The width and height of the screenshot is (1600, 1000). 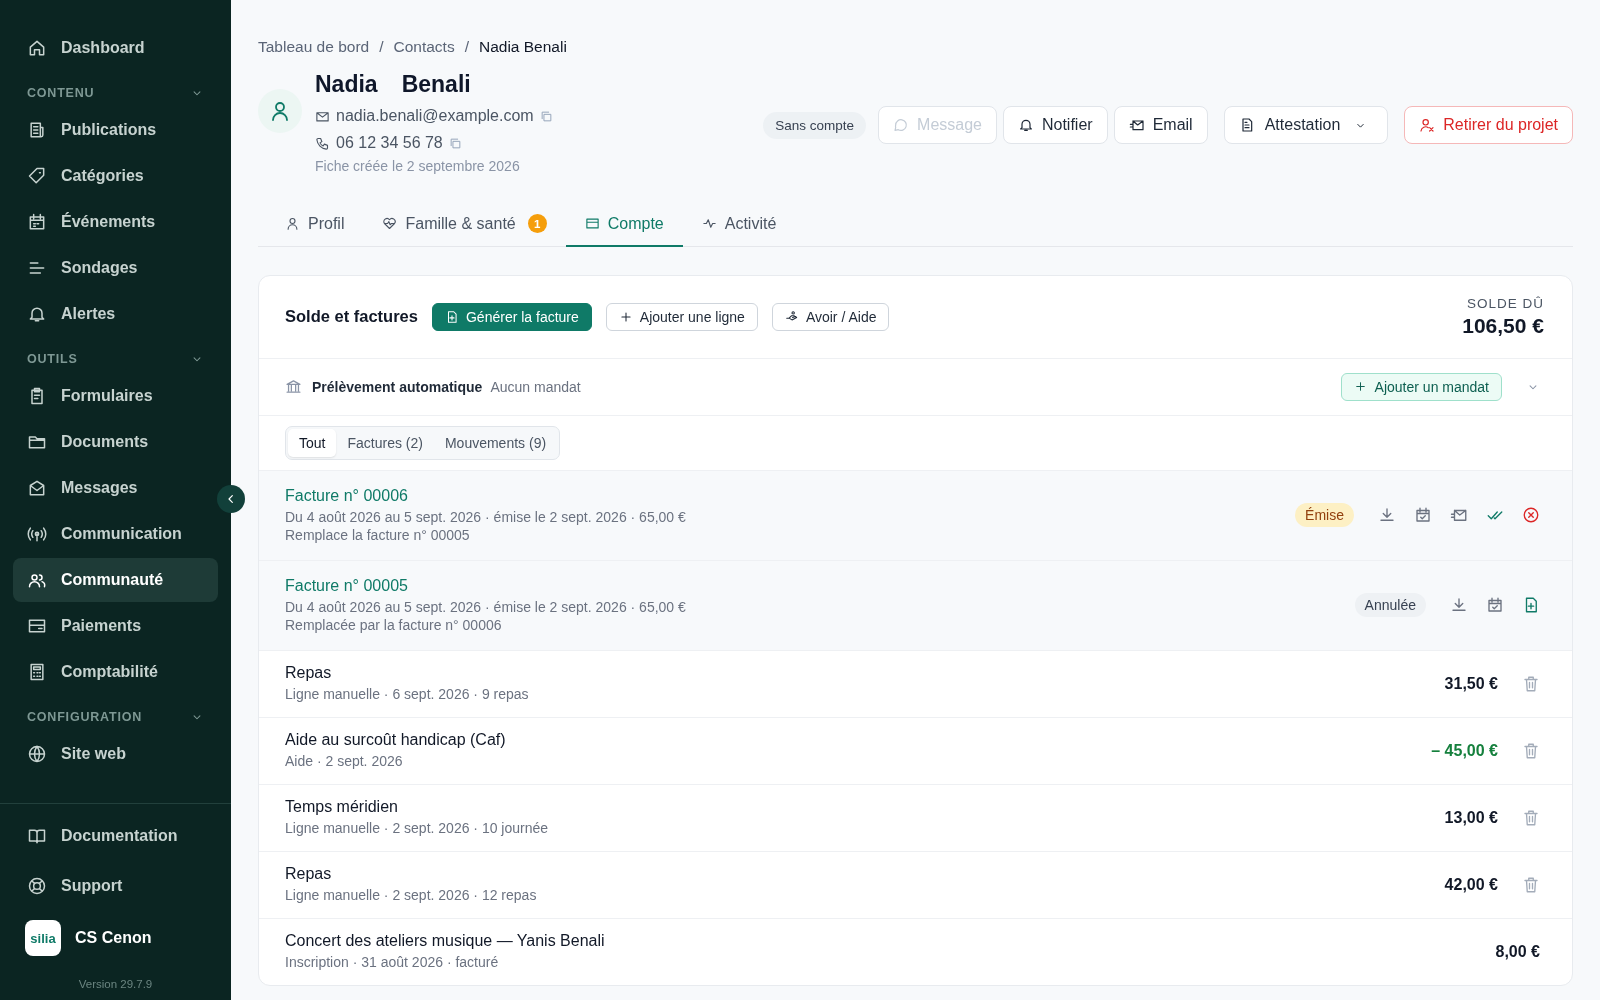 I want to click on sidebar-item: Site web, so click(x=115, y=754).